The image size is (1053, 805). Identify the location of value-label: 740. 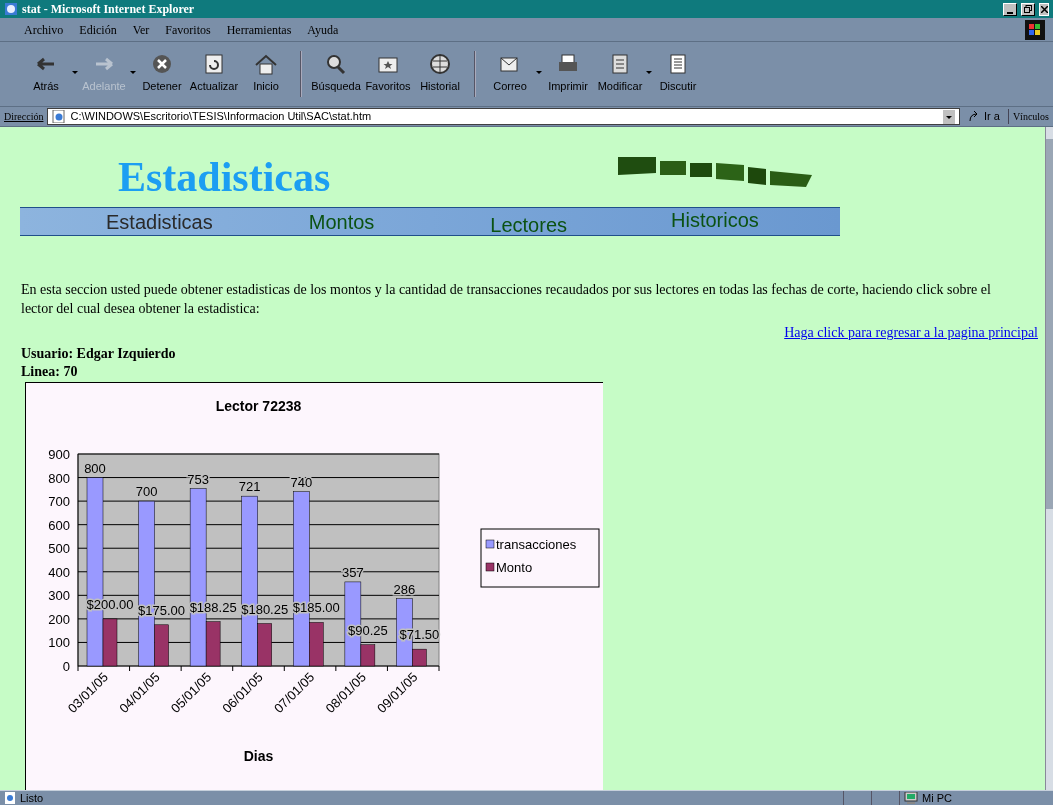
(301, 482).